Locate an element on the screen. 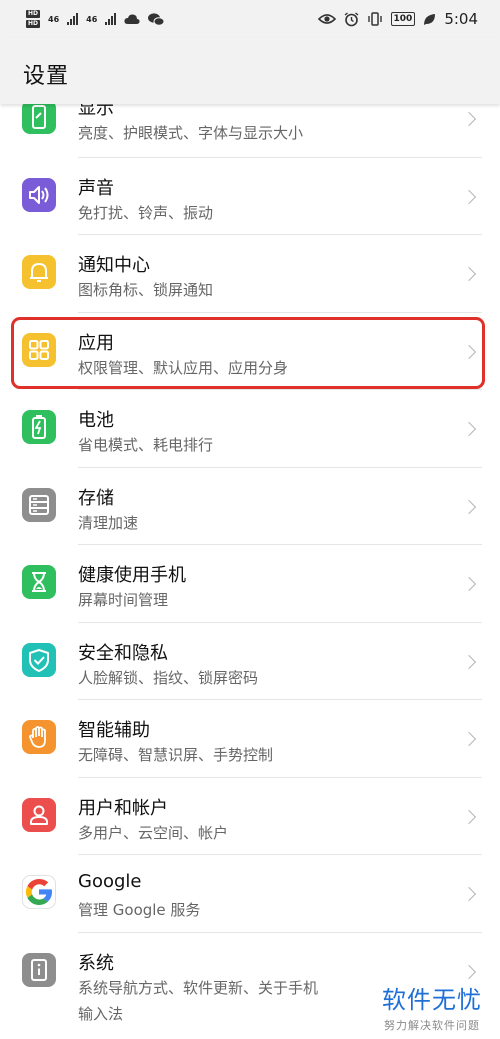 This screenshot has width=500, height=1039. network-label-2: 46 is located at coordinates (92, 19).